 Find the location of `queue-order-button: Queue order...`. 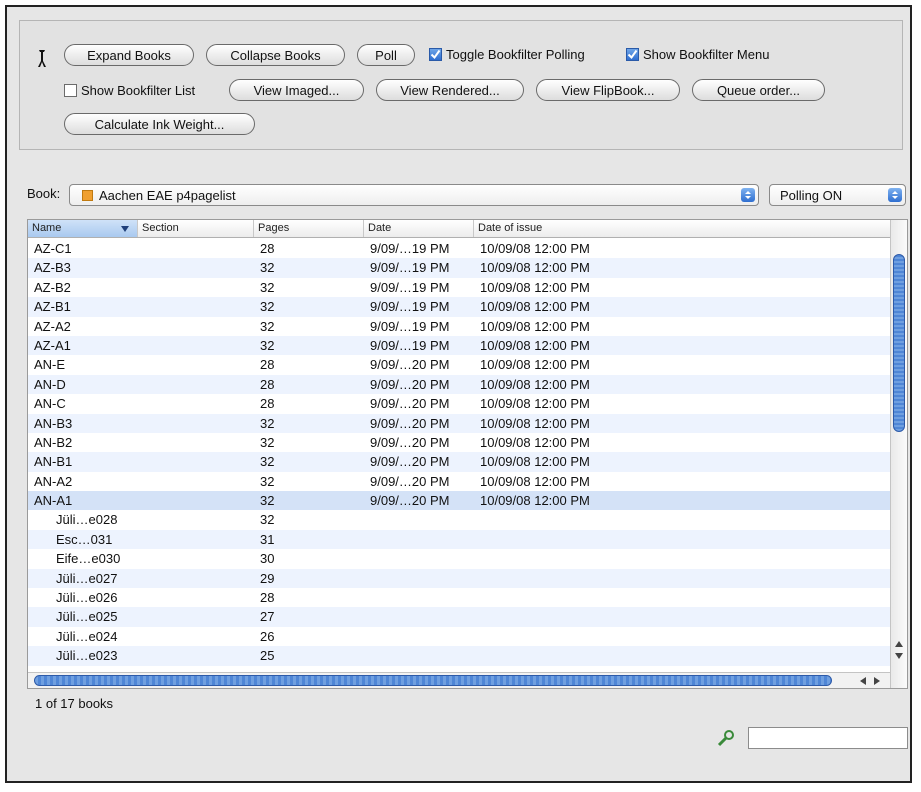

queue-order-button: Queue order... is located at coordinates (758, 90).